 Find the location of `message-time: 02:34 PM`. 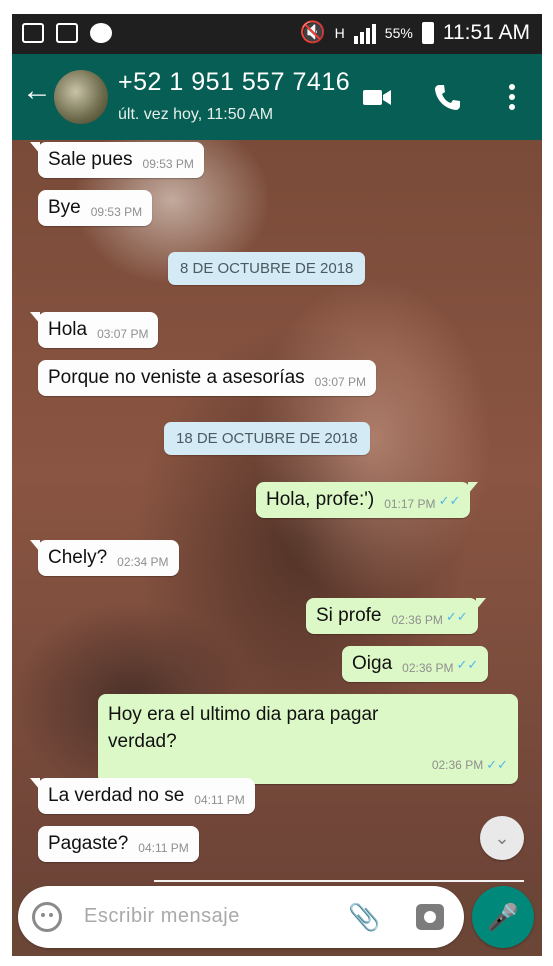

message-time: 02:34 PM is located at coordinates (143, 562).